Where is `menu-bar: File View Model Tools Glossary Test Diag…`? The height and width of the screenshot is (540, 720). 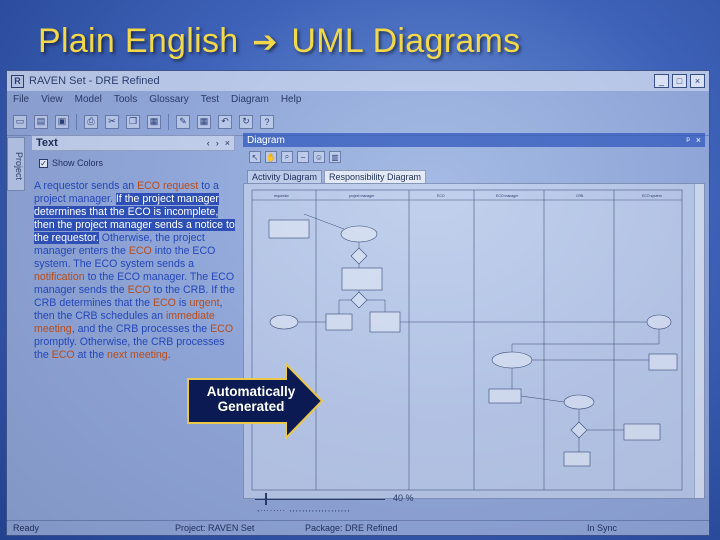
menu-bar: File View Model Tools Glossary Test Diag… is located at coordinates (358, 99).